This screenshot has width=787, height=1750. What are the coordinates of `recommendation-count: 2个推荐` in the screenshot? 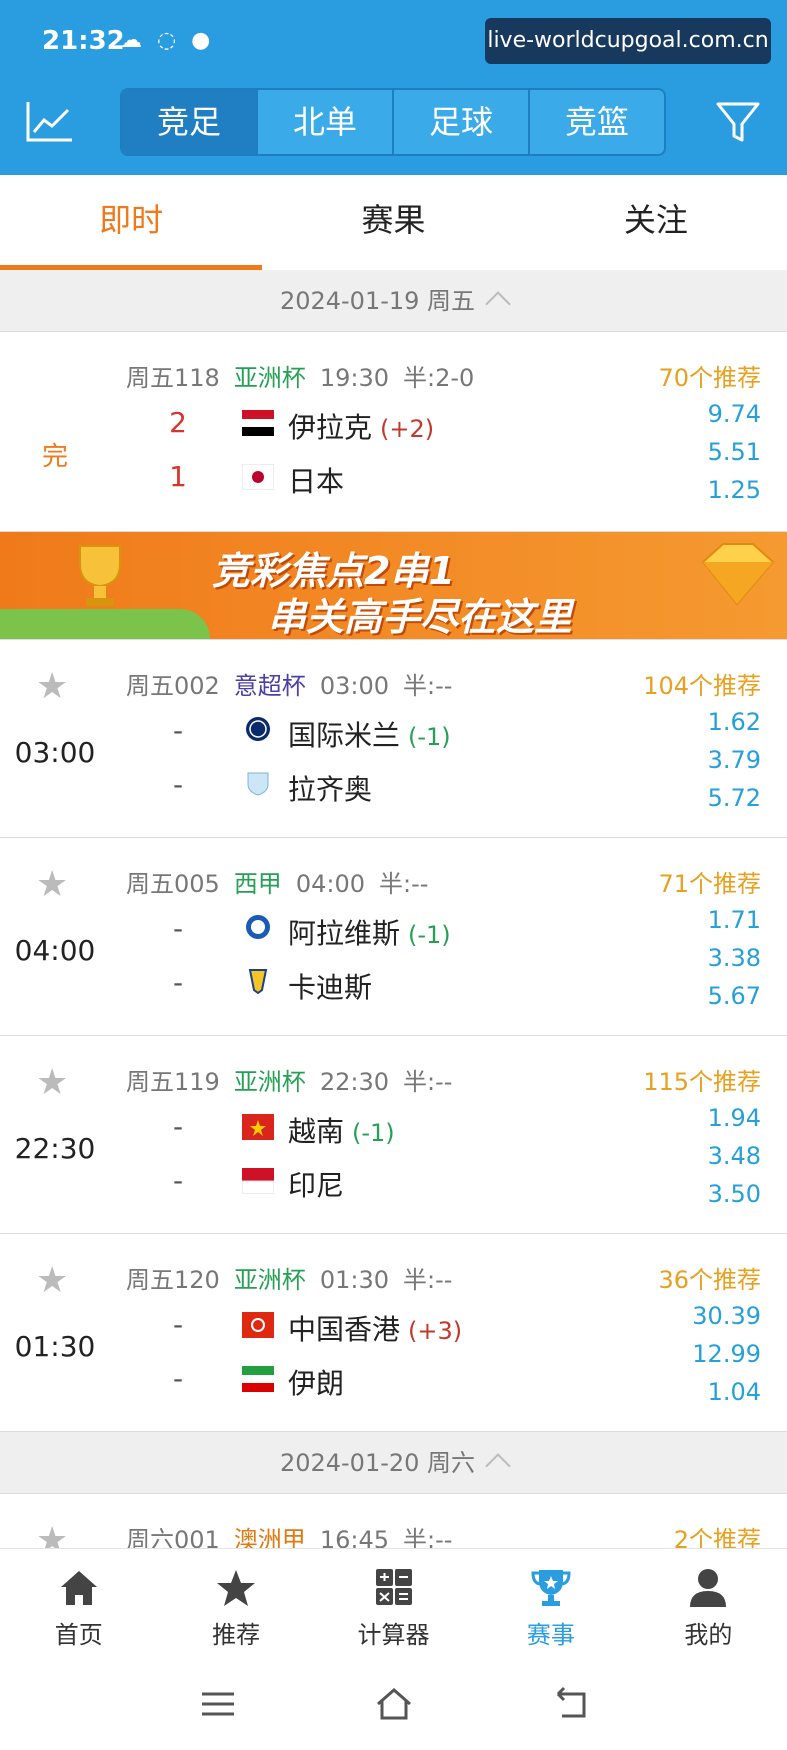 It's located at (717, 1534).